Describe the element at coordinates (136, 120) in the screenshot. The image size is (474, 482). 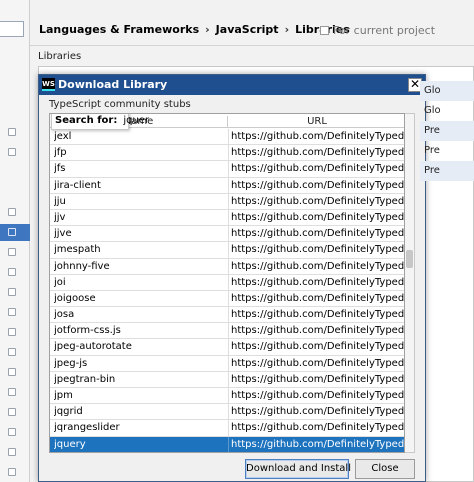
I see `search-input: jquer` at that location.